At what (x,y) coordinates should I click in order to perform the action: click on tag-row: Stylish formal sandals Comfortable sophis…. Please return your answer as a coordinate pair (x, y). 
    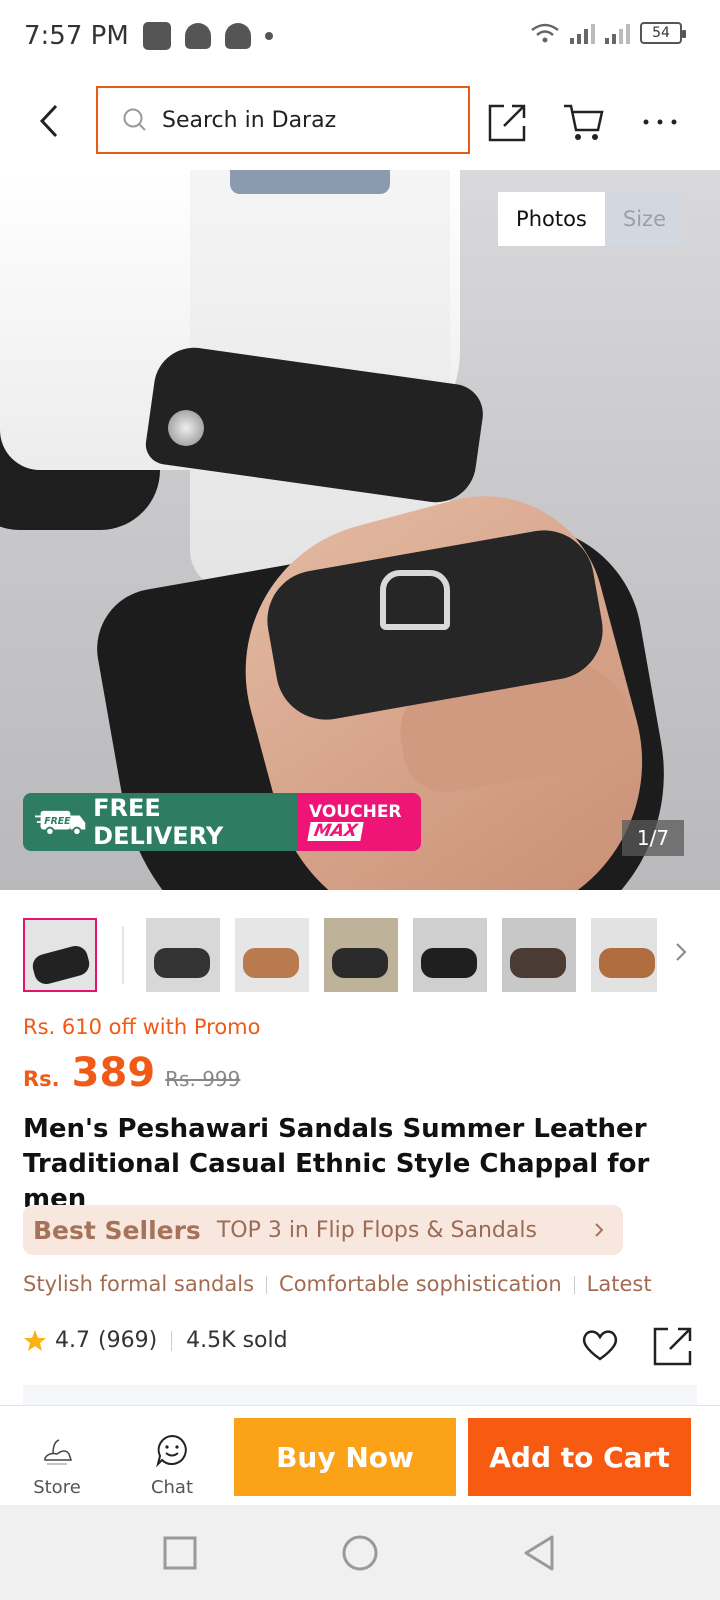
    Looking at the image, I should click on (371, 1290).